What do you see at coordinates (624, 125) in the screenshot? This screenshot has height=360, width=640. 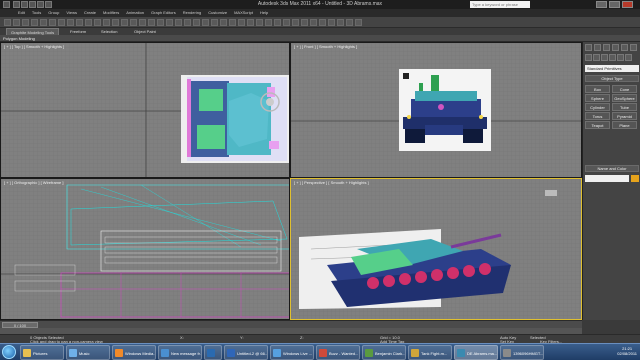 I see `plane-button: Plane` at bounding box center [624, 125].